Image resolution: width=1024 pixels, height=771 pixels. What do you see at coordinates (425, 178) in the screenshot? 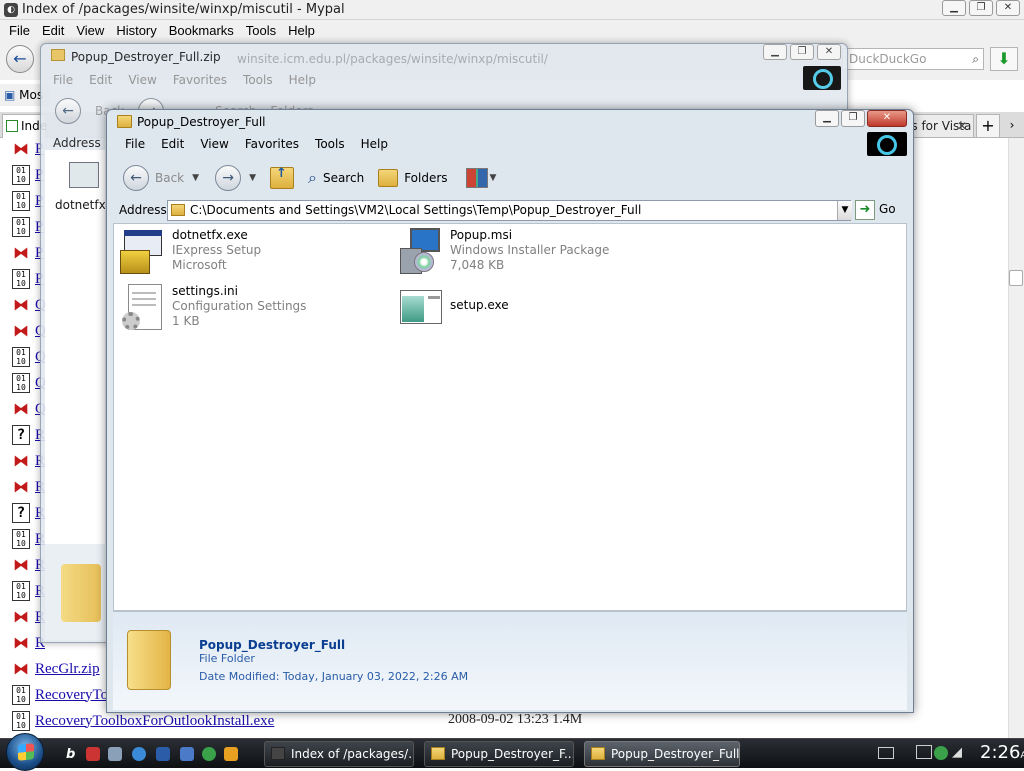
I see `folders-button-label: Folders` at bounding box center [425, 178].